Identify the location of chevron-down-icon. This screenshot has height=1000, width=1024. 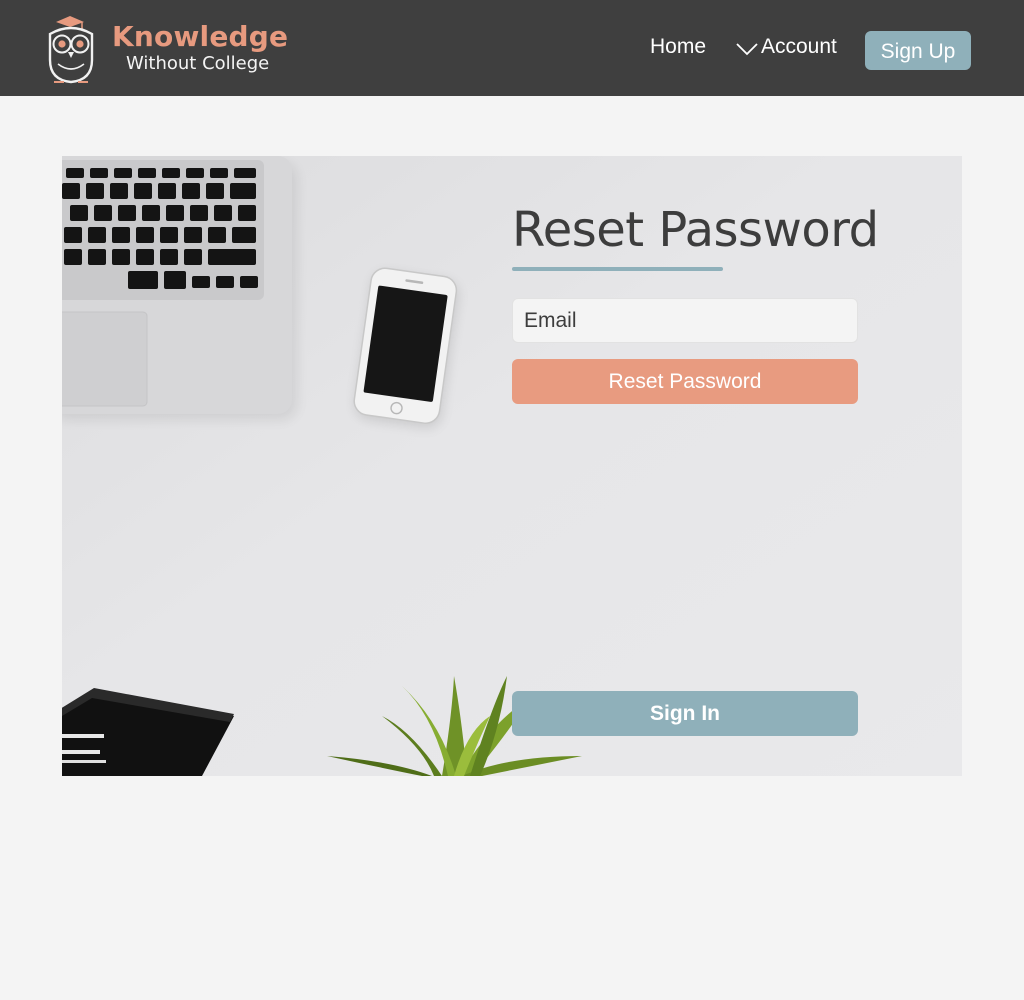
(747, 49).